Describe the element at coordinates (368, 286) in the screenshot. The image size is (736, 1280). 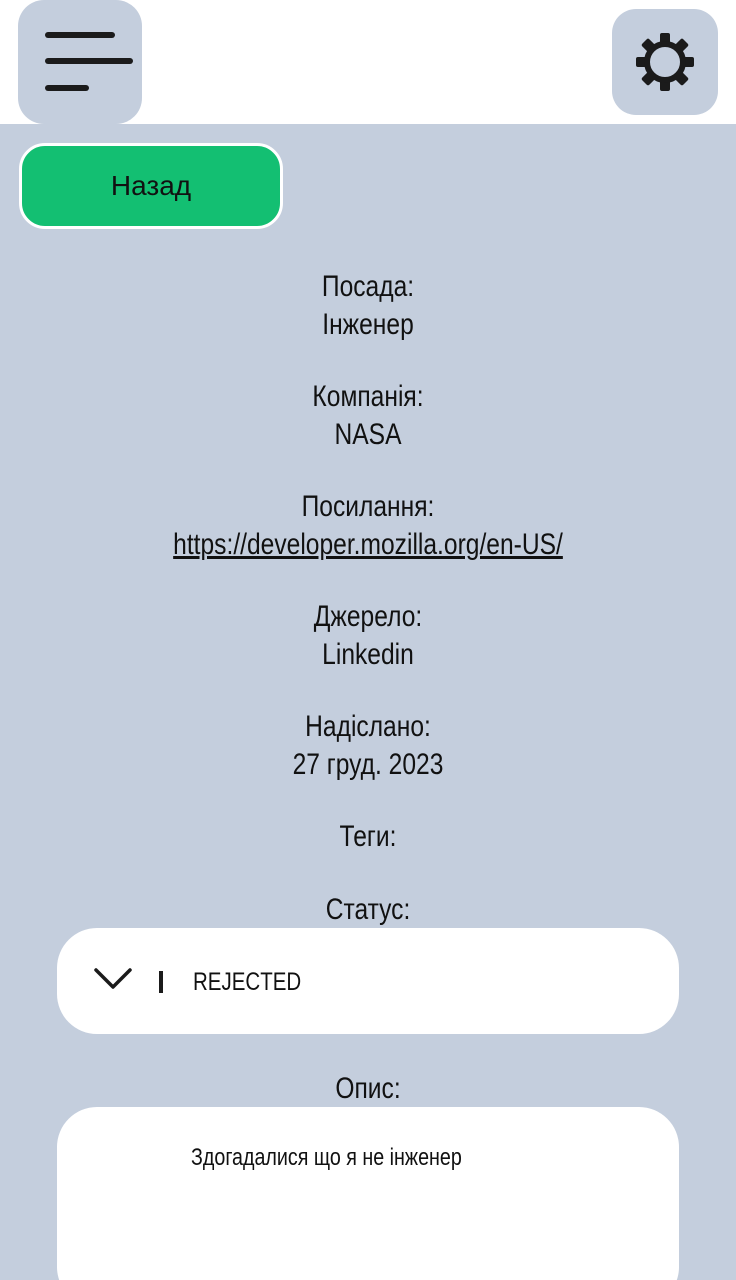
I see `position-label: Посада:` at that location.